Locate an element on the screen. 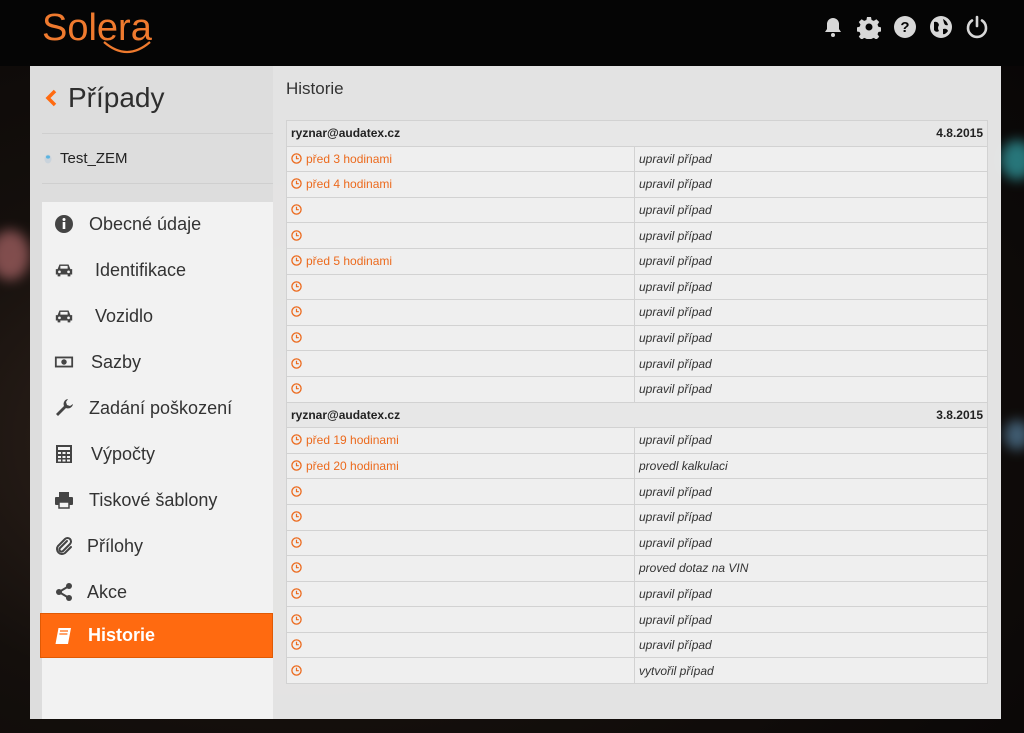 The image size is (1024, 733). table-row: před 3 hodinami upravil případ is located at coordinates (637, 159).